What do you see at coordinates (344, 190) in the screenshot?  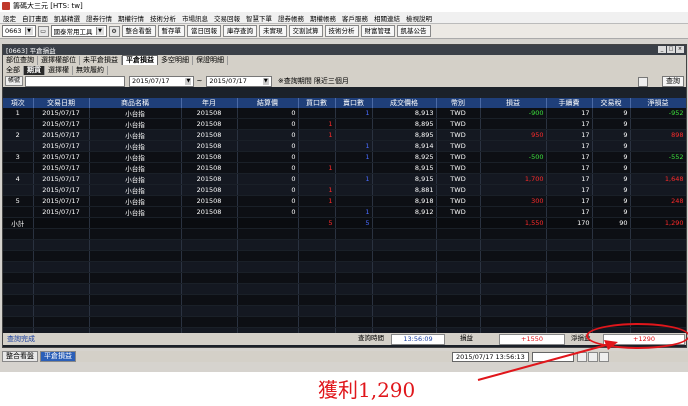 I see `table-row: 2015/07/17 小台指 201508 0 1 8,881 TWD 17 9` at bounding box center [344, 190].